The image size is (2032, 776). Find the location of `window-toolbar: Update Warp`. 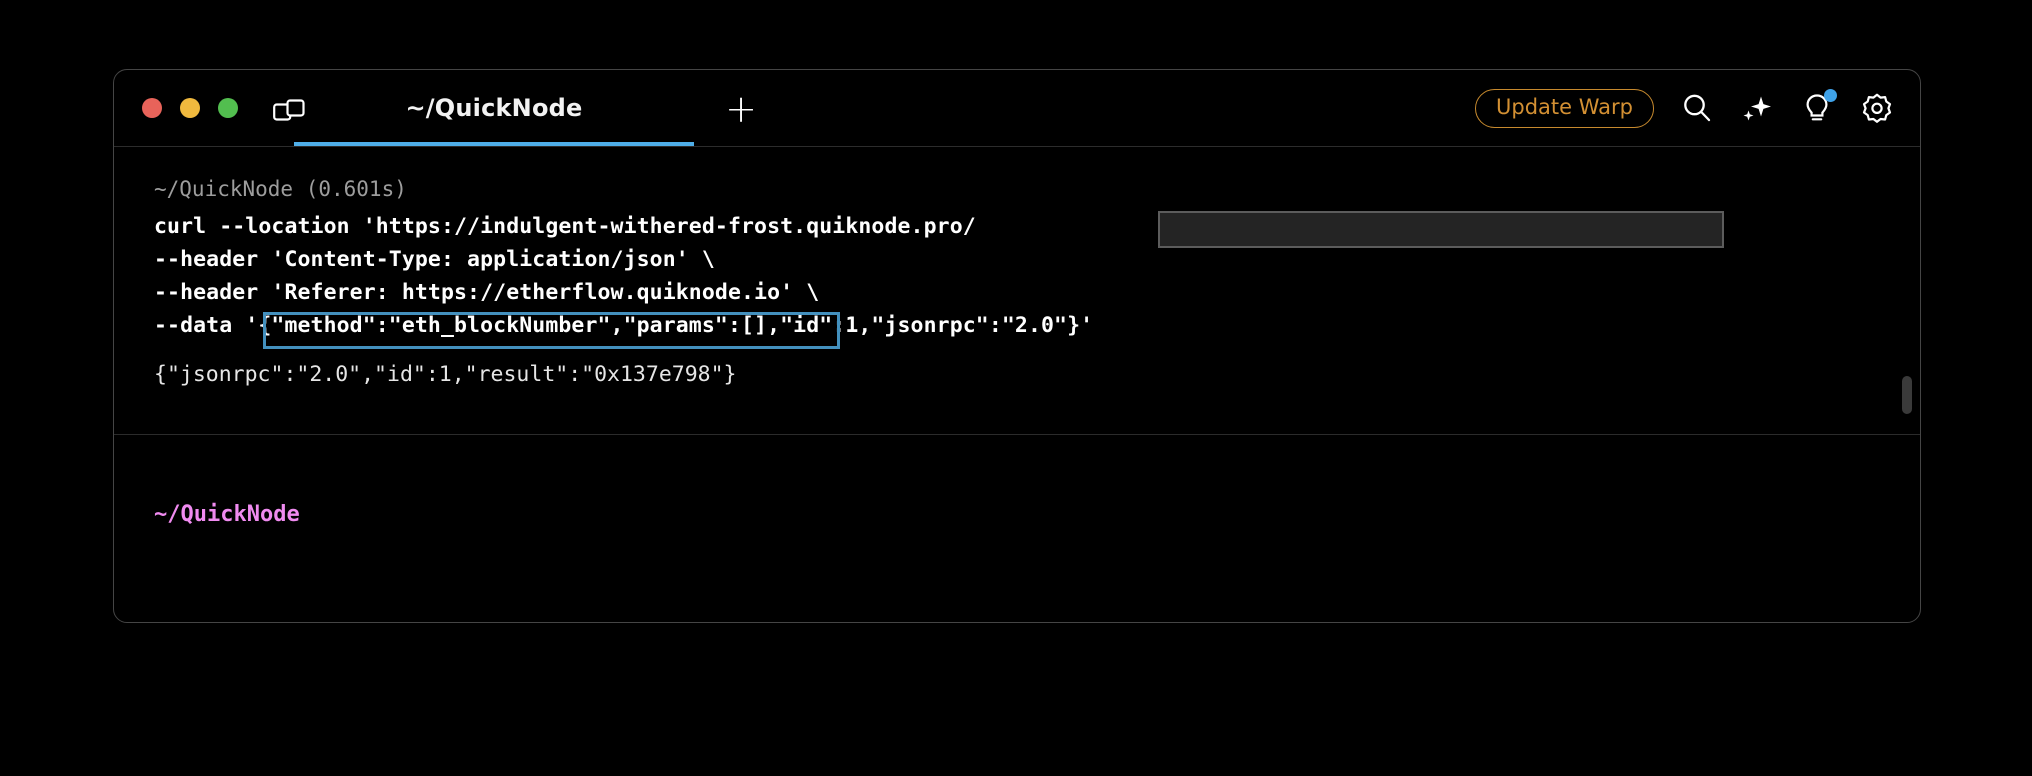

window-toolbar: Update Warp is located at coordinates (1684, 108).